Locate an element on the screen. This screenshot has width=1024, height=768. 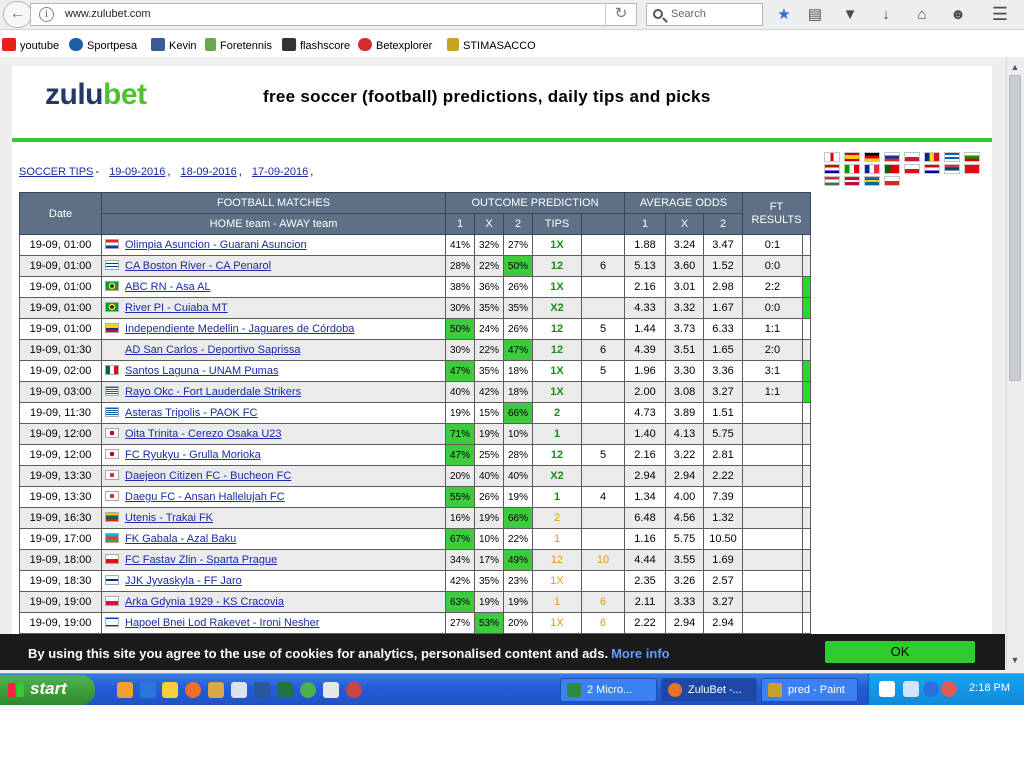
flag-croatia-icon is located at coordinates (932, 169).